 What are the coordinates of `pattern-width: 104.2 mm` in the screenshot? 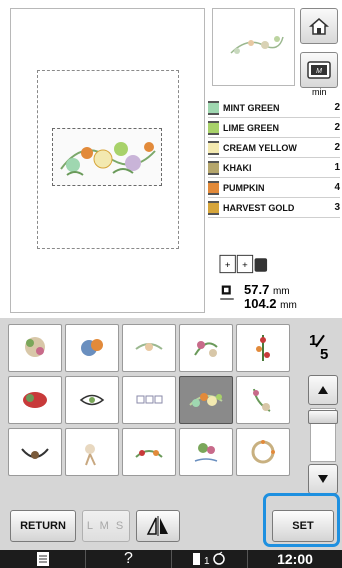 It's located at (270, 303).